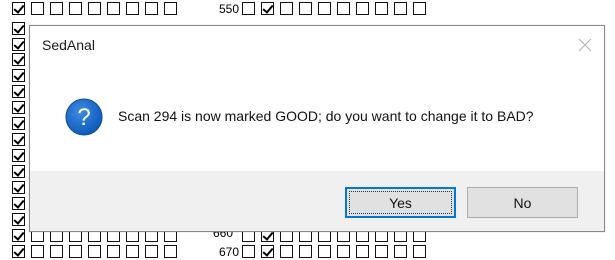 The width and height of the screenshot is (615, 260). What do you see at coordinates (228, 9) in the screenshot?
I see `row-number: 550` at bounding box center [228, 9].